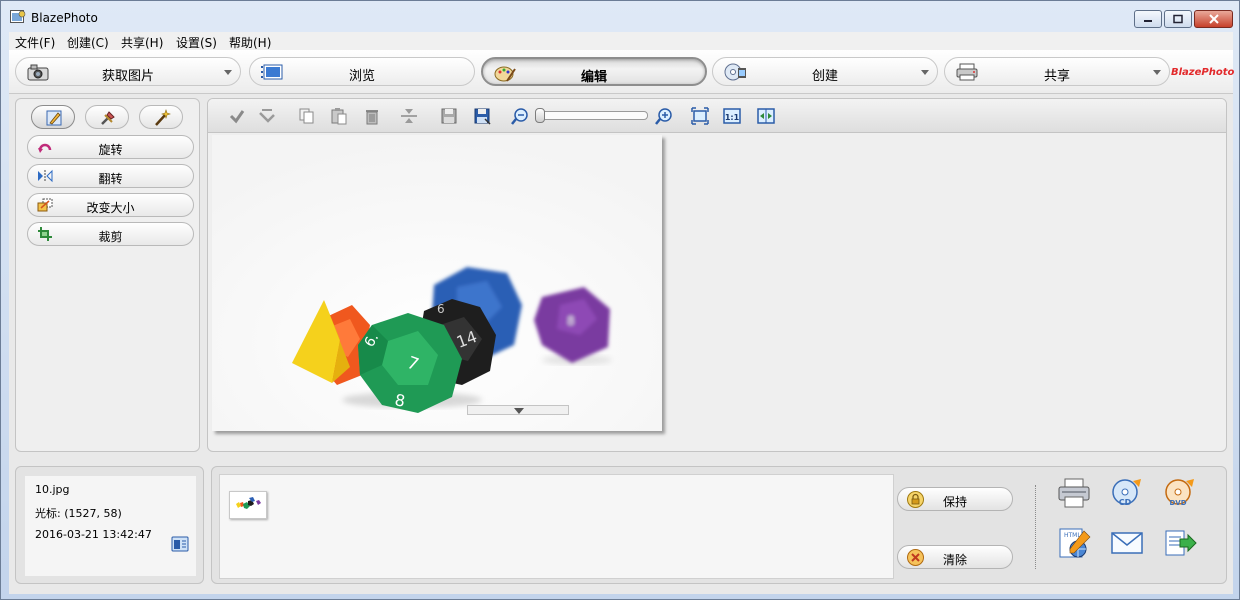  Describe the element at coordinates (307, 116) in the screenshot. I see `copy-icon` at that location.